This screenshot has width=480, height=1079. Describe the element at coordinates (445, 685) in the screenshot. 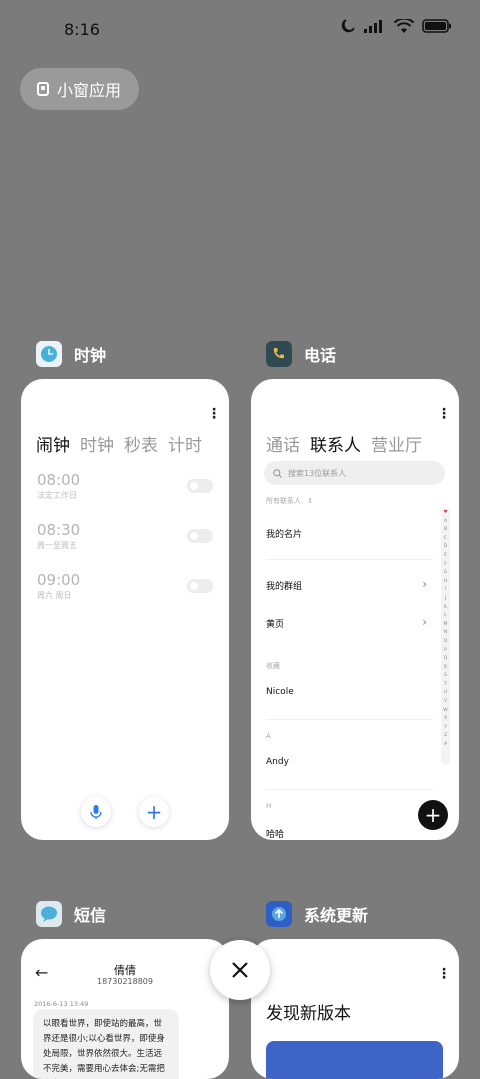

I see `alphabet-index-letter: T` at that location.